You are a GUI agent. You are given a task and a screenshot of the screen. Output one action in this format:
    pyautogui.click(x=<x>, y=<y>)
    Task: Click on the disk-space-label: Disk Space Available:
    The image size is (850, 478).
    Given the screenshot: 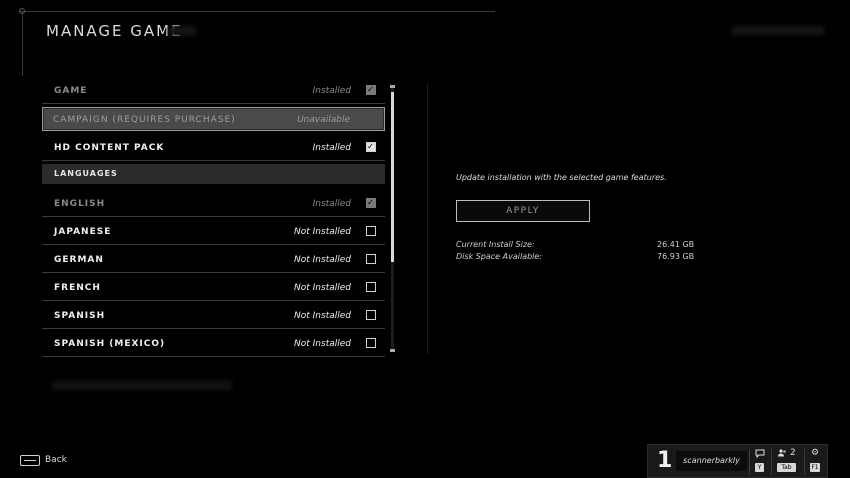 What is the action you would take?
    pyautogui.click(x=499, y=256)
    